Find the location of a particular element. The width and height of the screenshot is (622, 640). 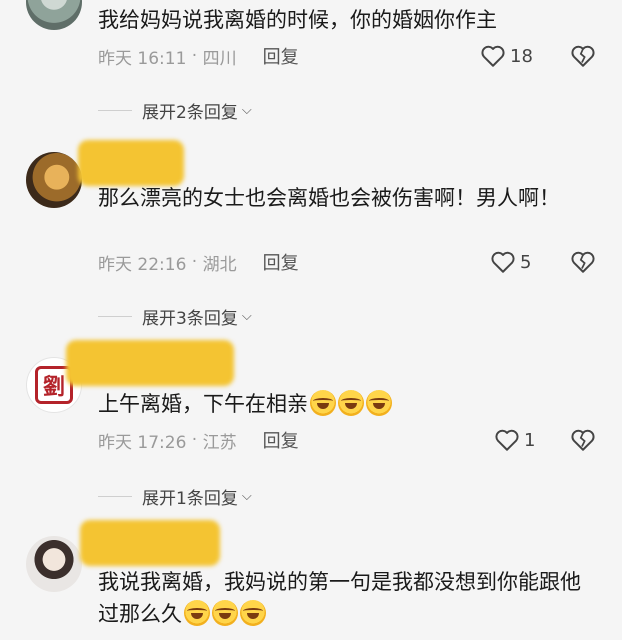

comment-meta: 昨天 17:26 · 江苏 回复 is located at coordinates (198, 440).